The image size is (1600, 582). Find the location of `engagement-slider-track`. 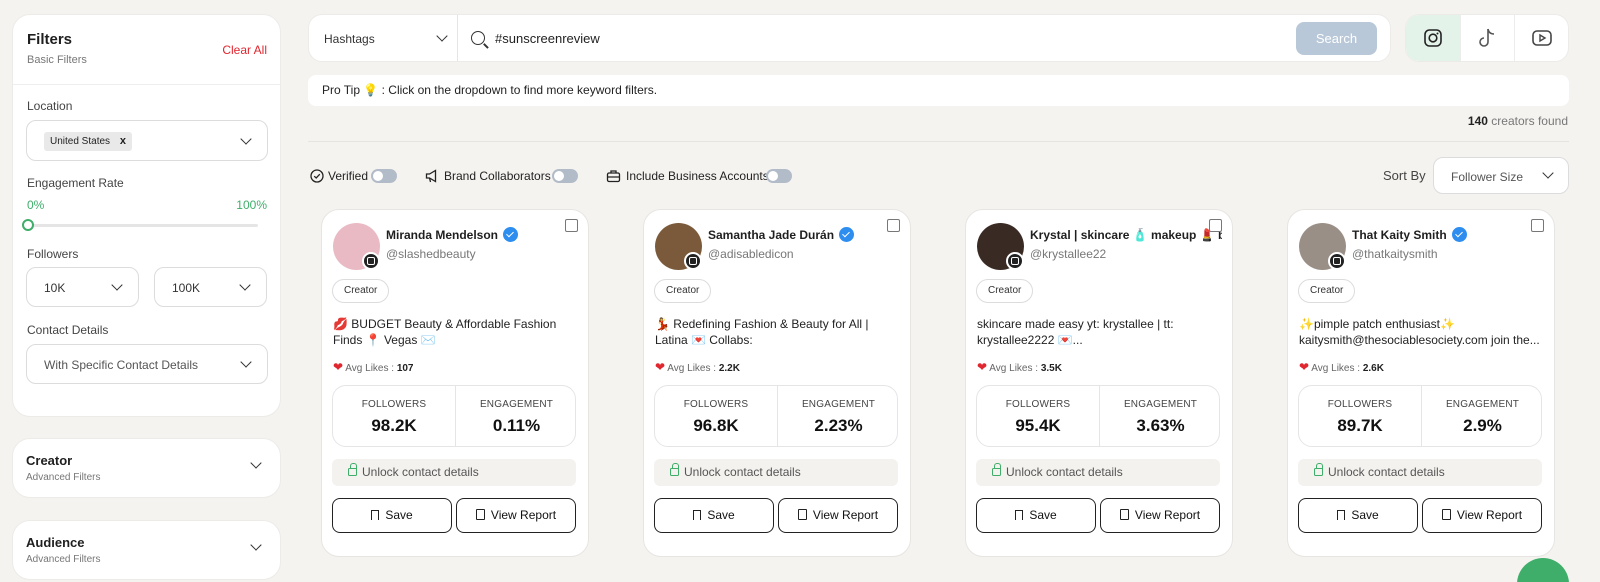

engagement-slider-track is located at coordinates (142, 225).